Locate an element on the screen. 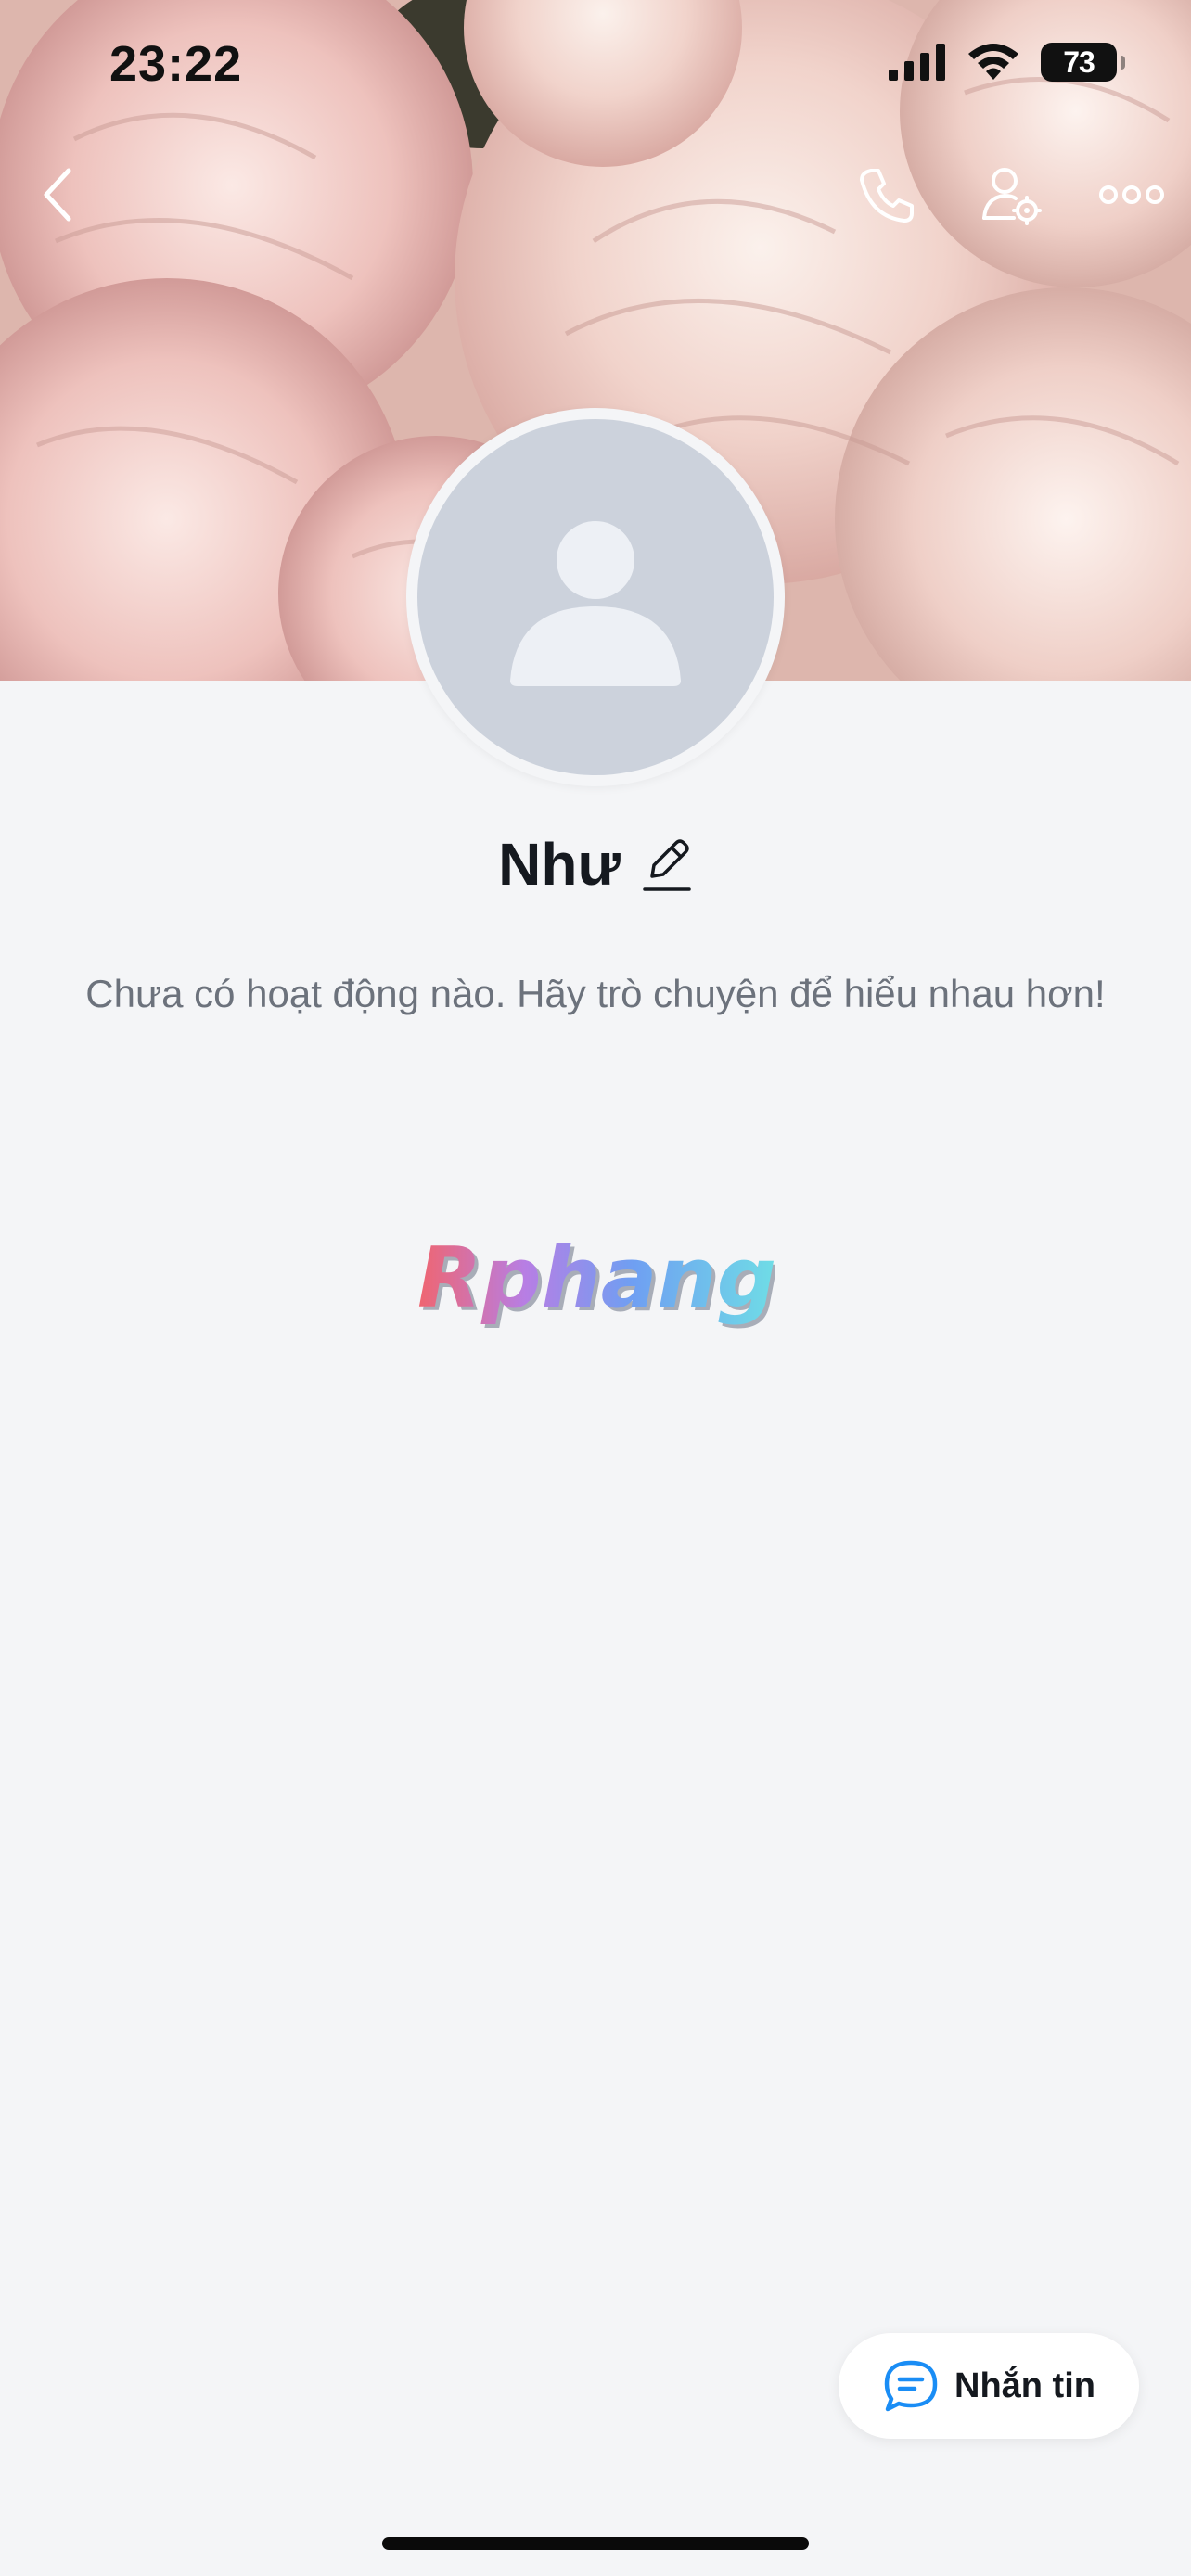 The width and height of the screenshot is (1191, 2576). call-button is located at coordinates (886, 194).